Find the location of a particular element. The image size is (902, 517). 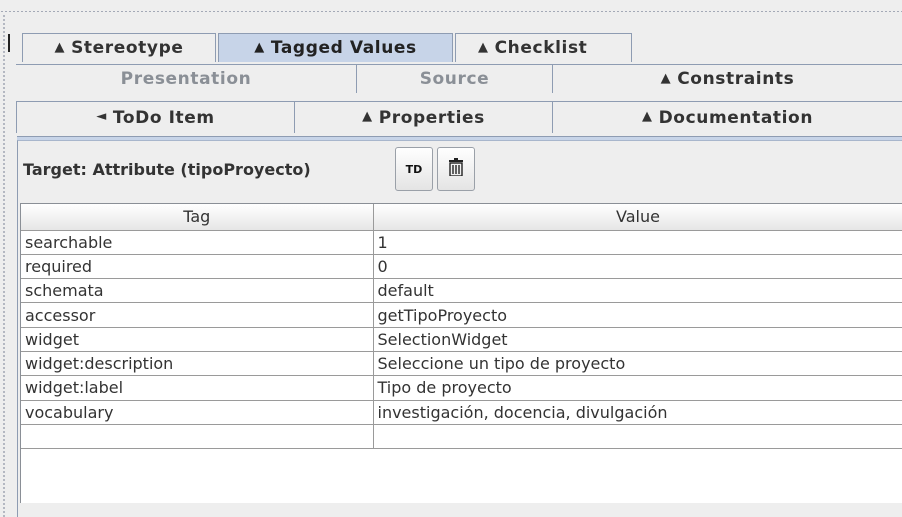

trash-icon is located at coordinates (456, 169).